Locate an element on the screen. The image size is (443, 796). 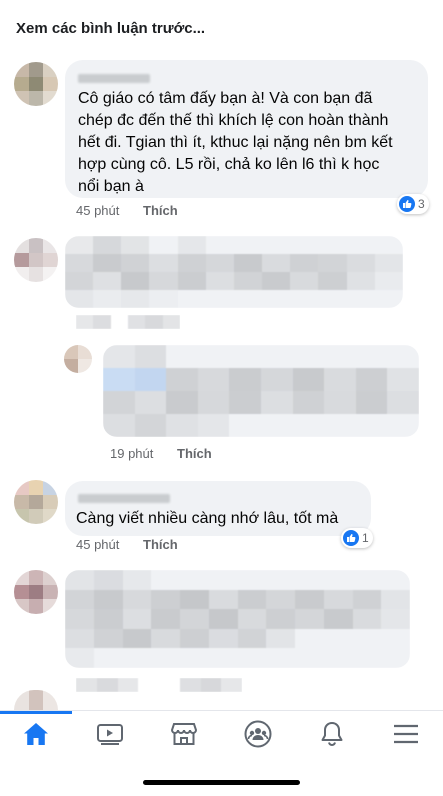
reply-time: 19 phút is located at coordinates (132, 453).